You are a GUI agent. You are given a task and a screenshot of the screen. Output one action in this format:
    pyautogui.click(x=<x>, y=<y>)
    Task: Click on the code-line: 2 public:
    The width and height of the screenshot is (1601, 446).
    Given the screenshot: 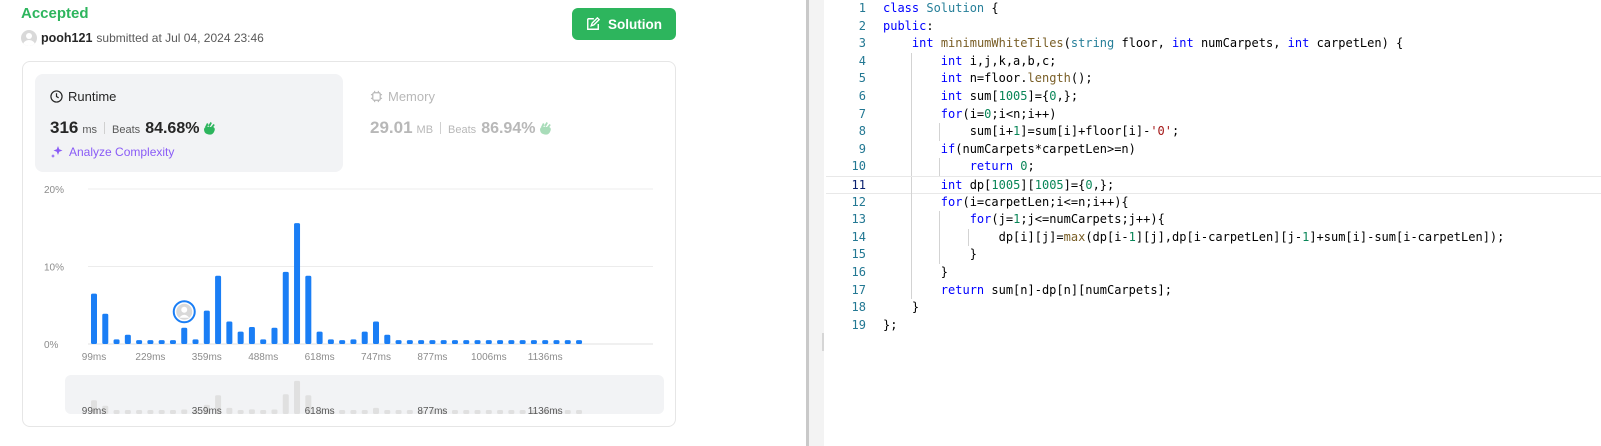 What is the action you would take?
    pyautogui.click(x=1213, y=27)
    